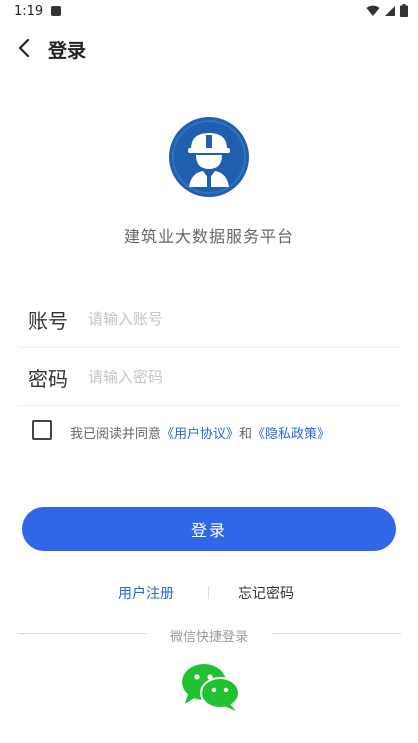 This screenshot has width=418, height=743. I want to click on app-name: 建筑业大数据服务平台, so click(208, 236).